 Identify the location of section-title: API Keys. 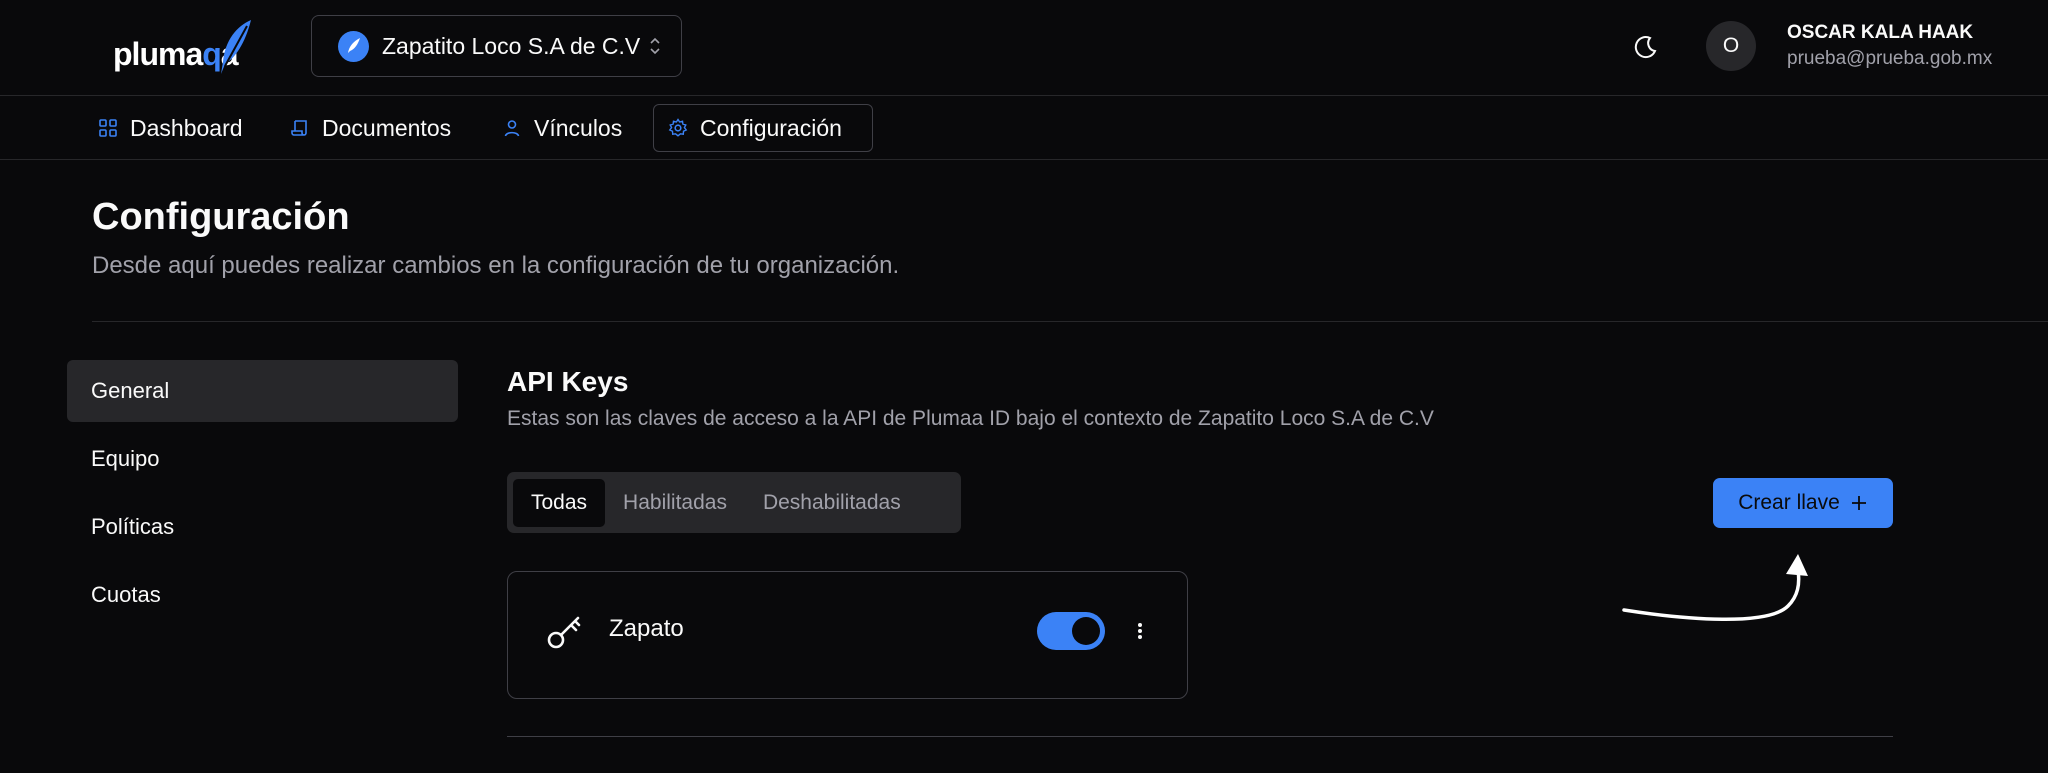
(568, 381).